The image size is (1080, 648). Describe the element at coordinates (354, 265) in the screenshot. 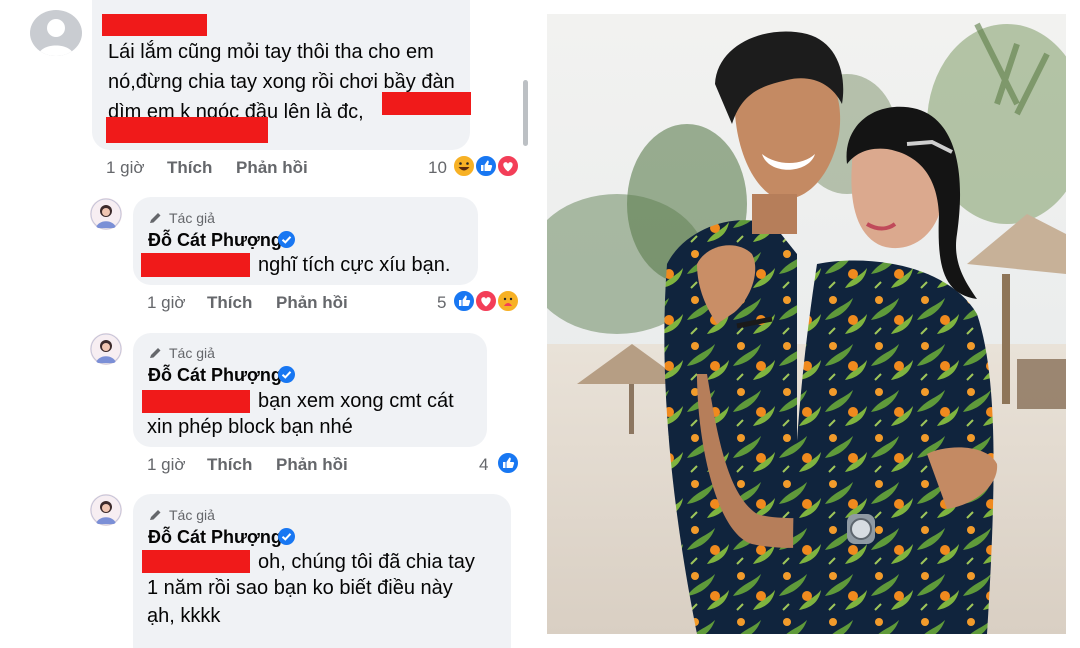

I see `comment-text-line: nghĩ tích cực xíu bạn.` at that location.